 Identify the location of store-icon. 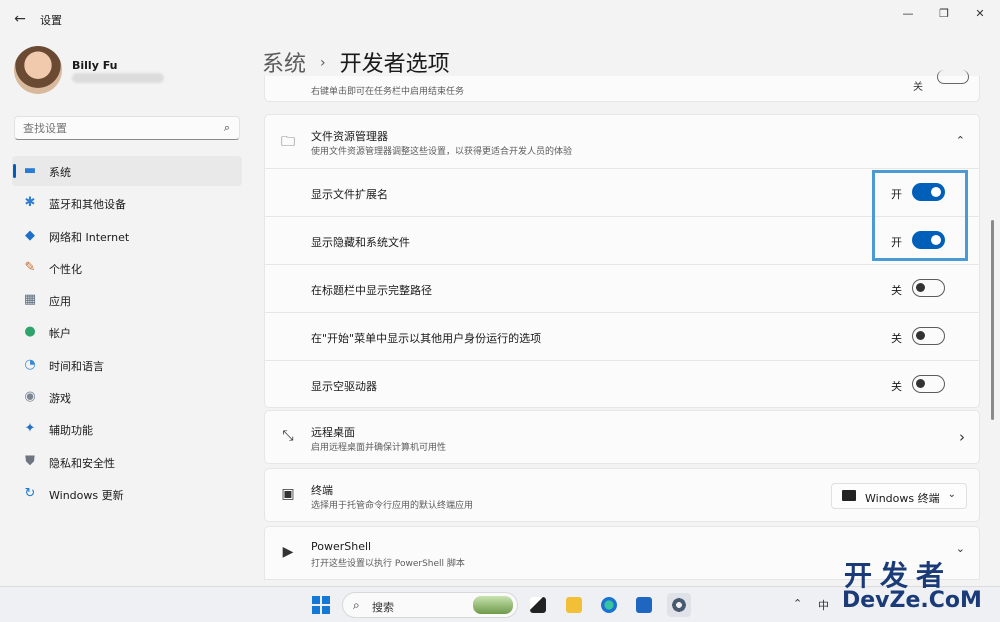
(644, 605).